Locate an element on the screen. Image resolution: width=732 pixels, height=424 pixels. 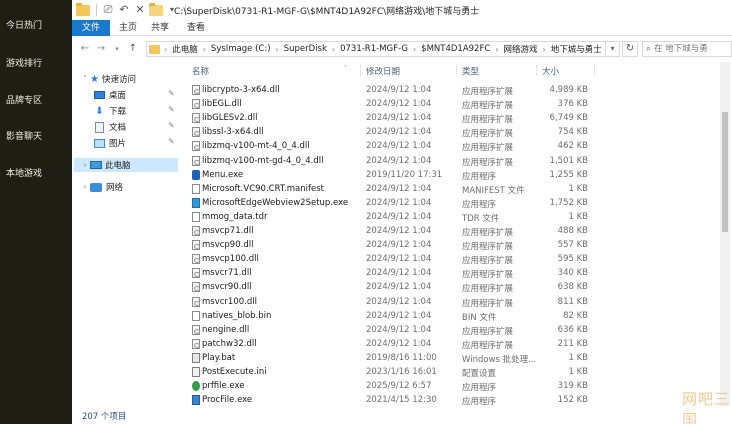
breadcrumb-dnf: 地下城与勇士 is located at coordinates (576, 49).